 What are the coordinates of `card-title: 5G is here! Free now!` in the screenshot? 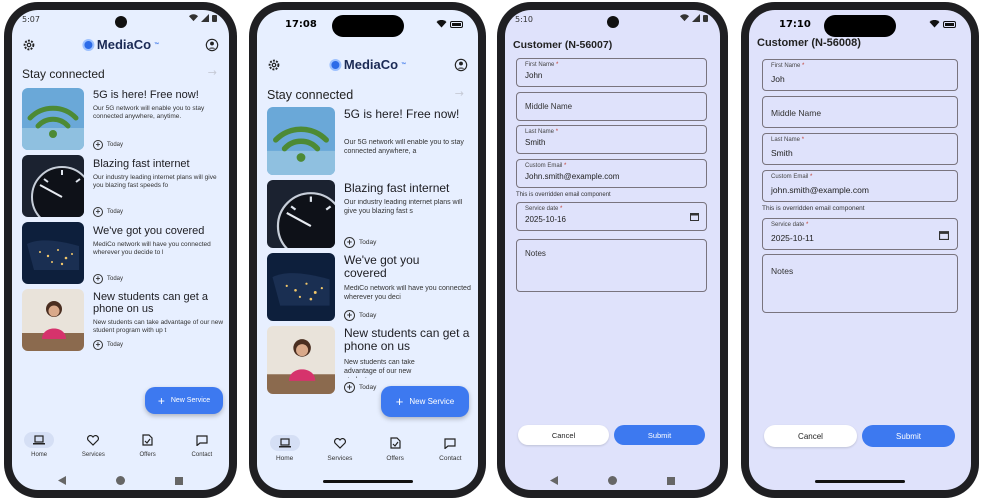 It's located at (402, 114).